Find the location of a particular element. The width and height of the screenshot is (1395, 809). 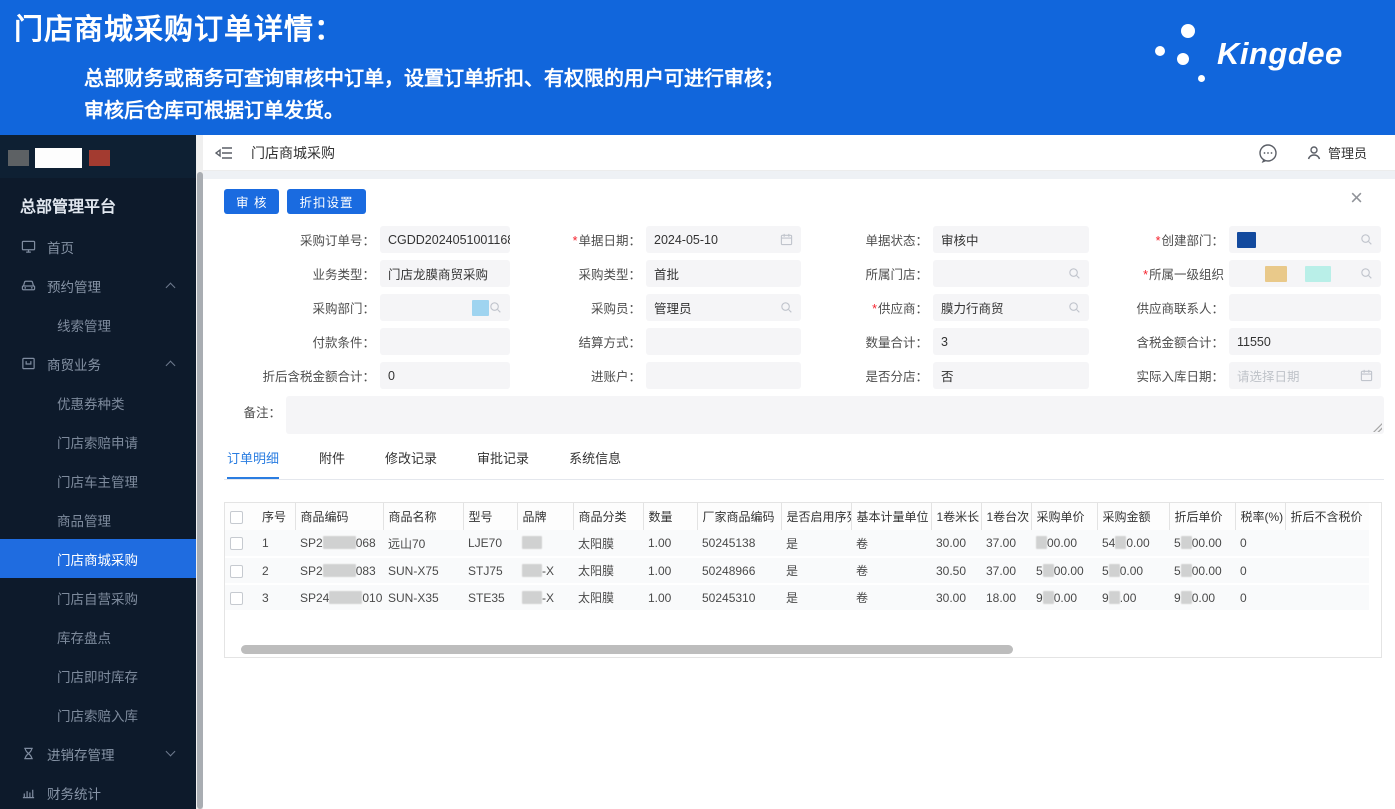

sidebar-scrollbar is located at coordinates (199, 472).